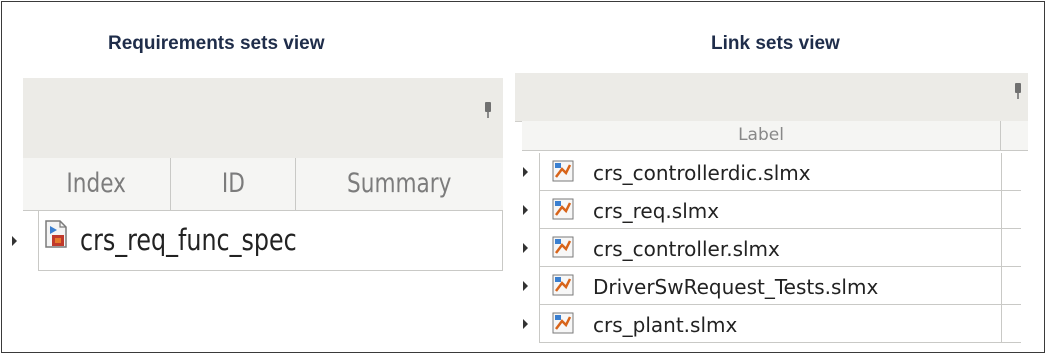 The height and width of the screenshot is (356, 1048). I want to click on link-set-label: crs_controller.slmx, so click(686, 249).